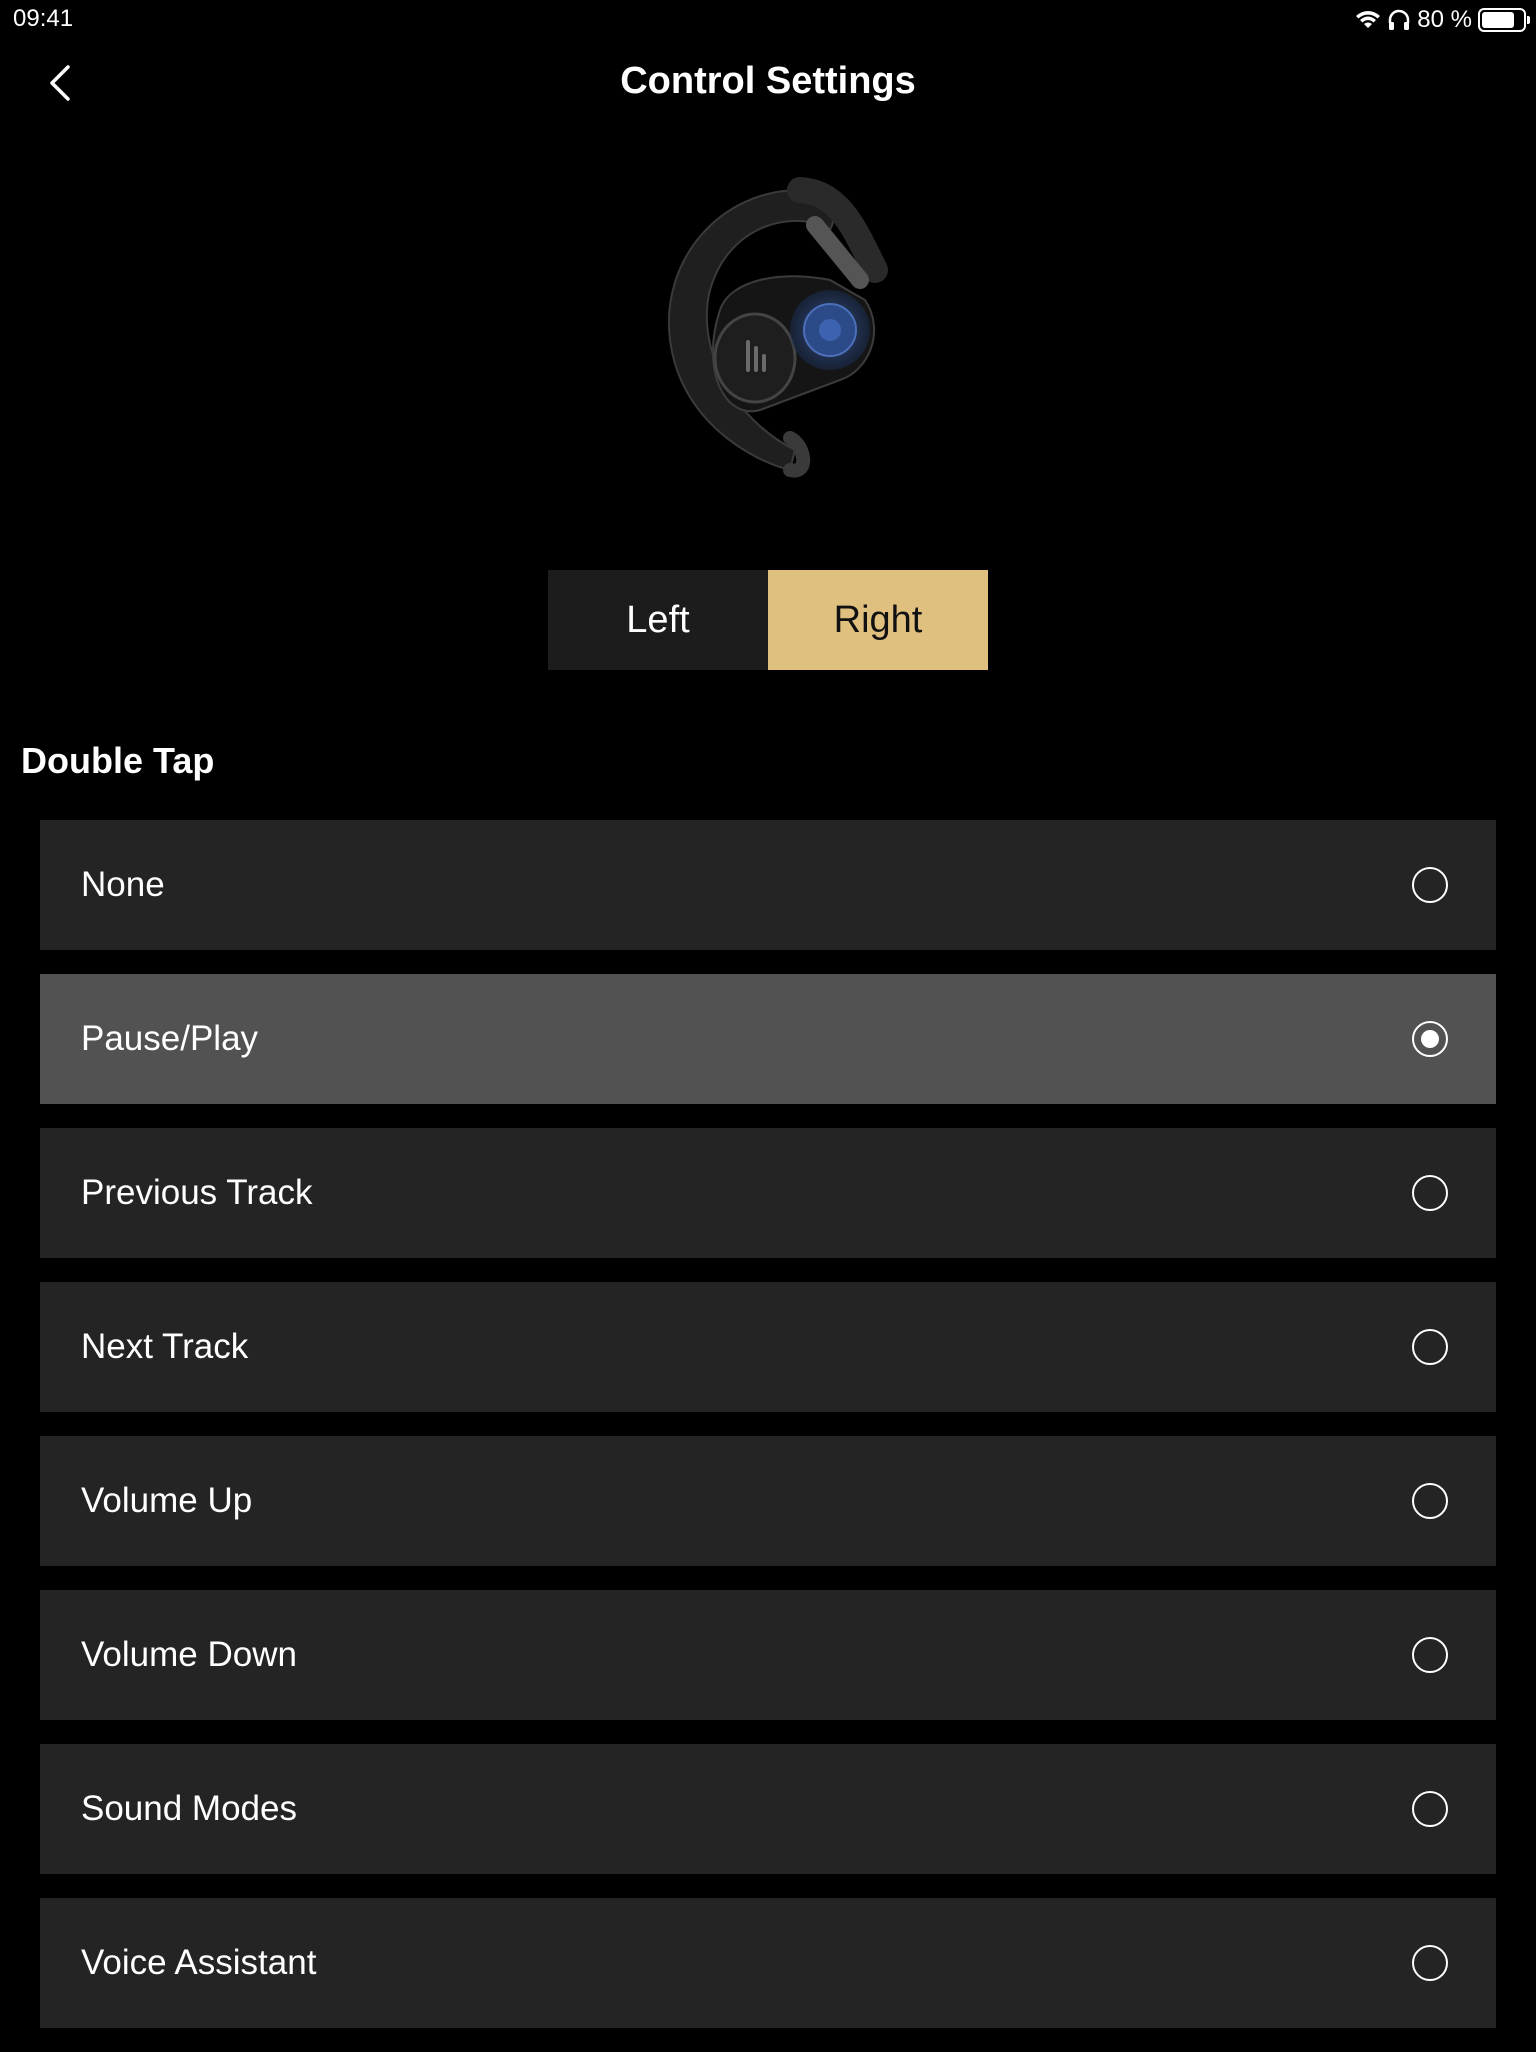  I want to click on option-label: Volume Up, so click(167, 1500).